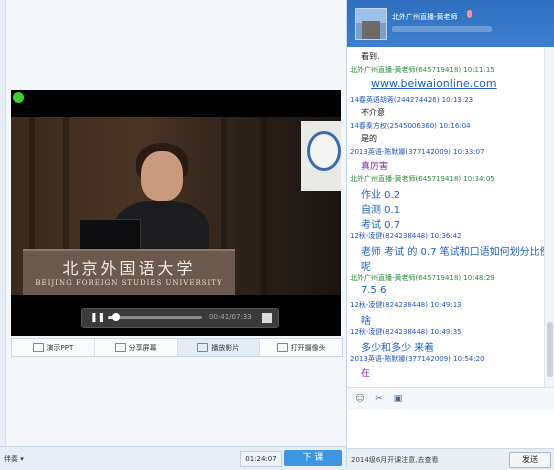  Describe the element at coordinates (369, 138) in the screenshot. I see `message-text: 是的` at that location.